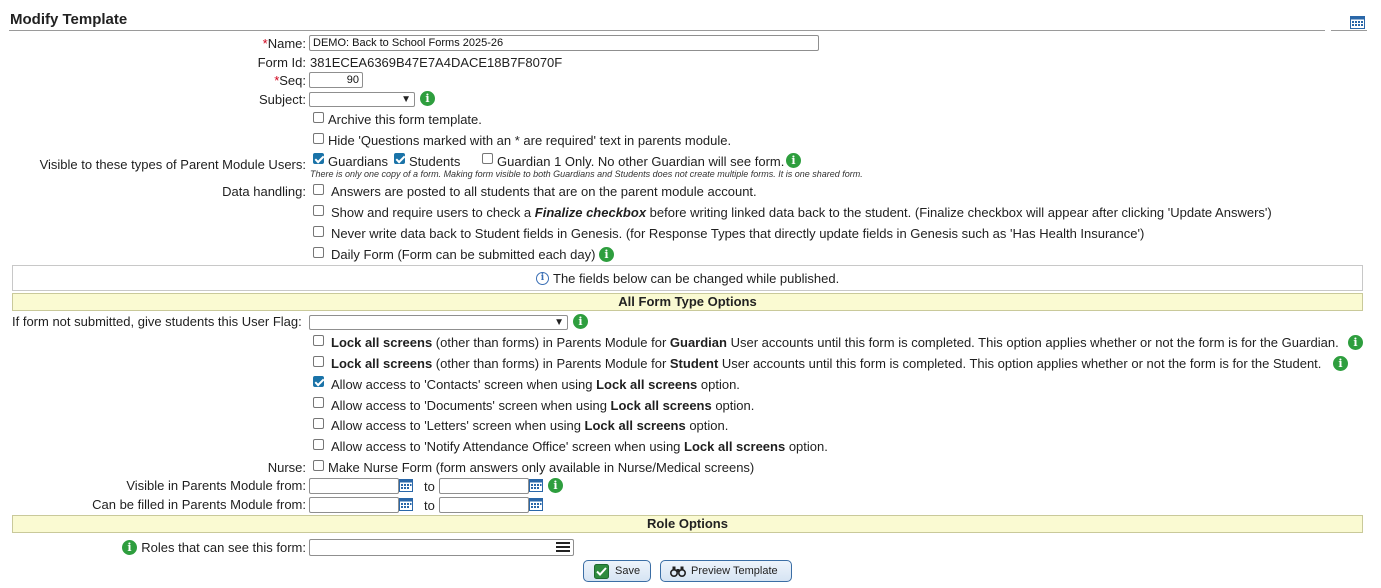  Describe the element at coordinates (687, 302) in the screenshot. I see `all-form-options-header: All Form Type Options` at that location.